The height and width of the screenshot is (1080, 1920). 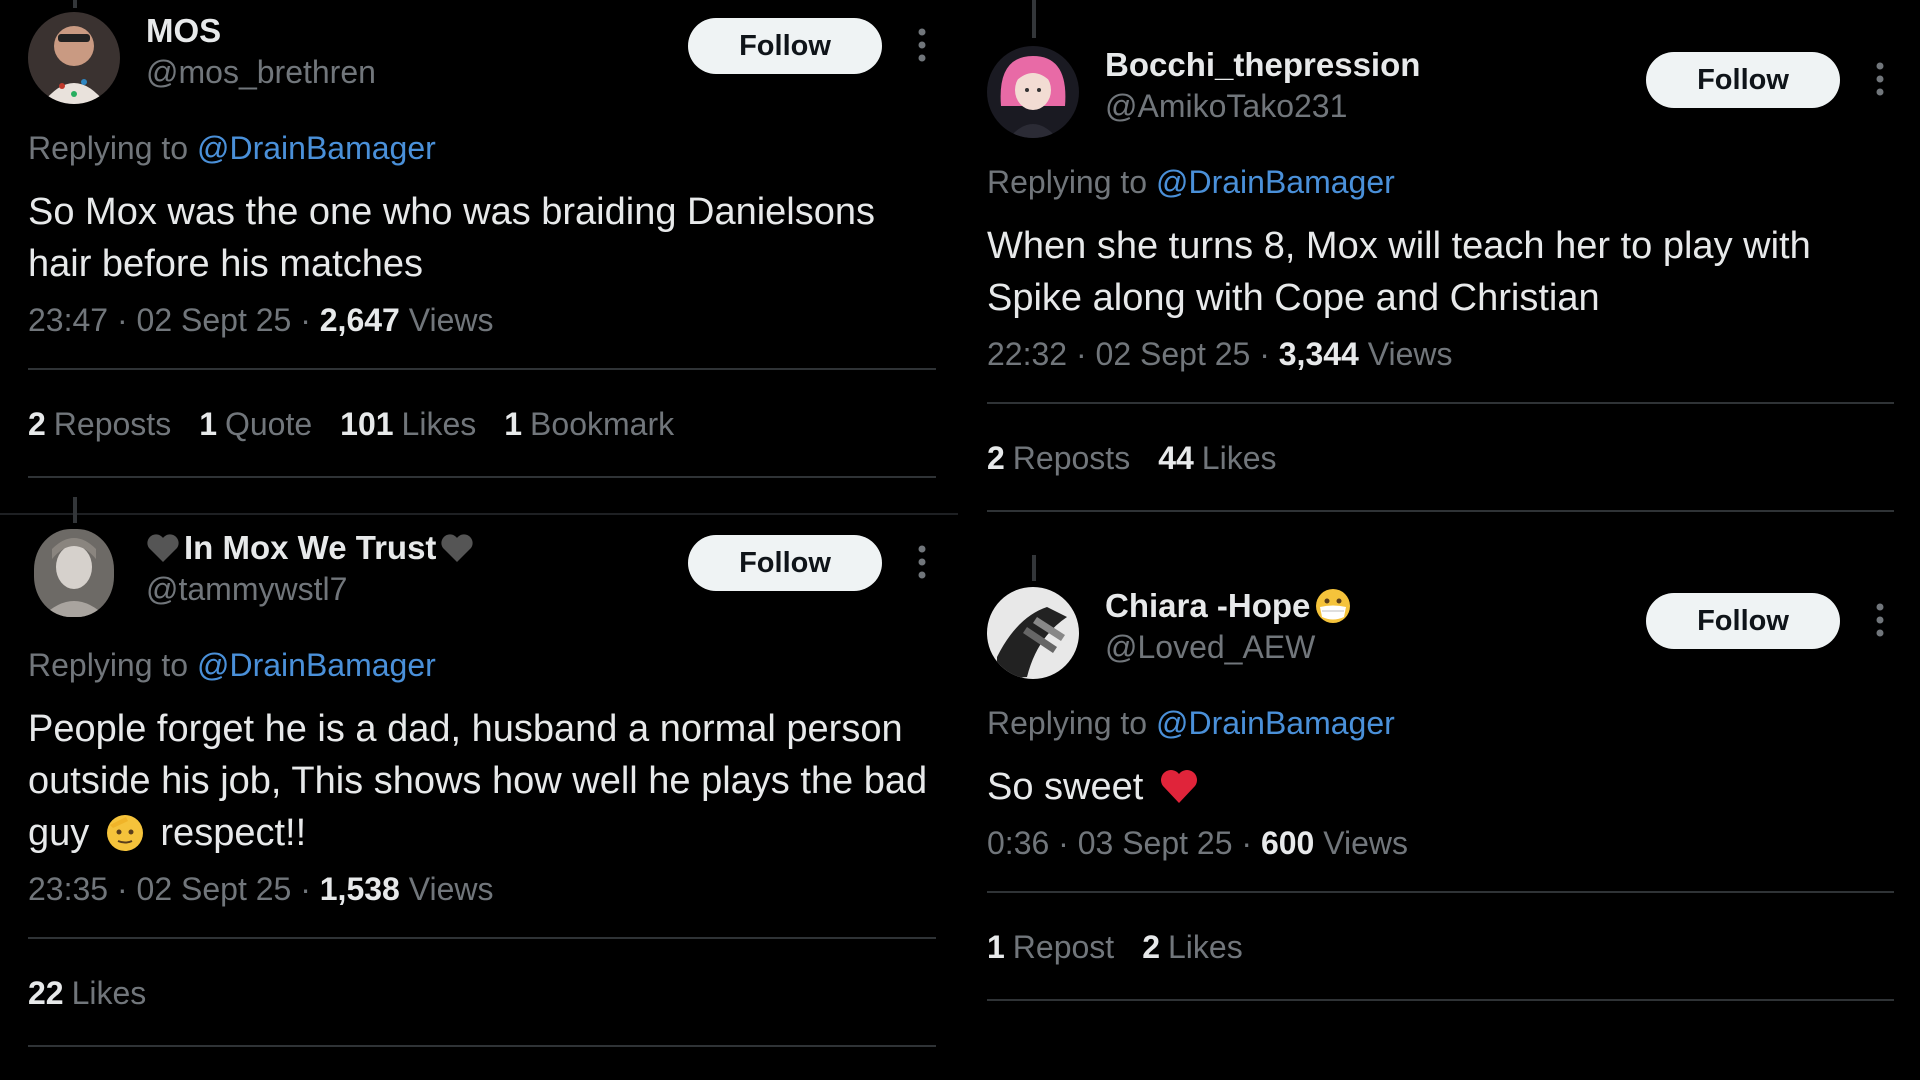 What do you see at coordinates (68, 320) in the screenshot?
I see `tweet-time: 23:47` at bounding box center [68, 320].